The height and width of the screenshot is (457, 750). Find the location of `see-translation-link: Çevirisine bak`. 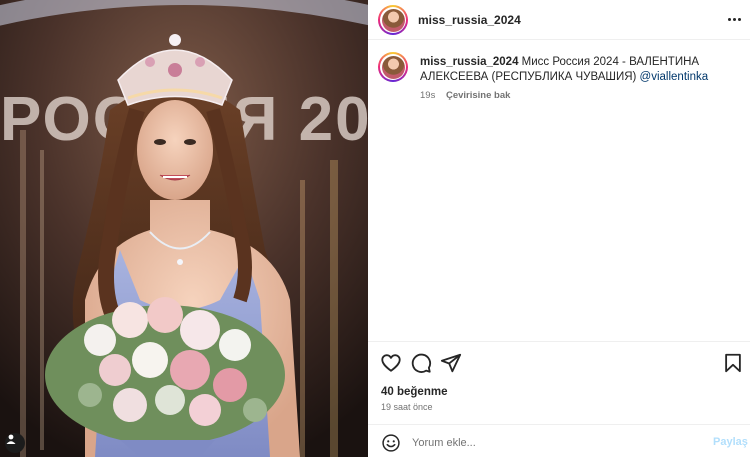

see-translation-link: Çevirisine bak is located at coordinates (478, 95).